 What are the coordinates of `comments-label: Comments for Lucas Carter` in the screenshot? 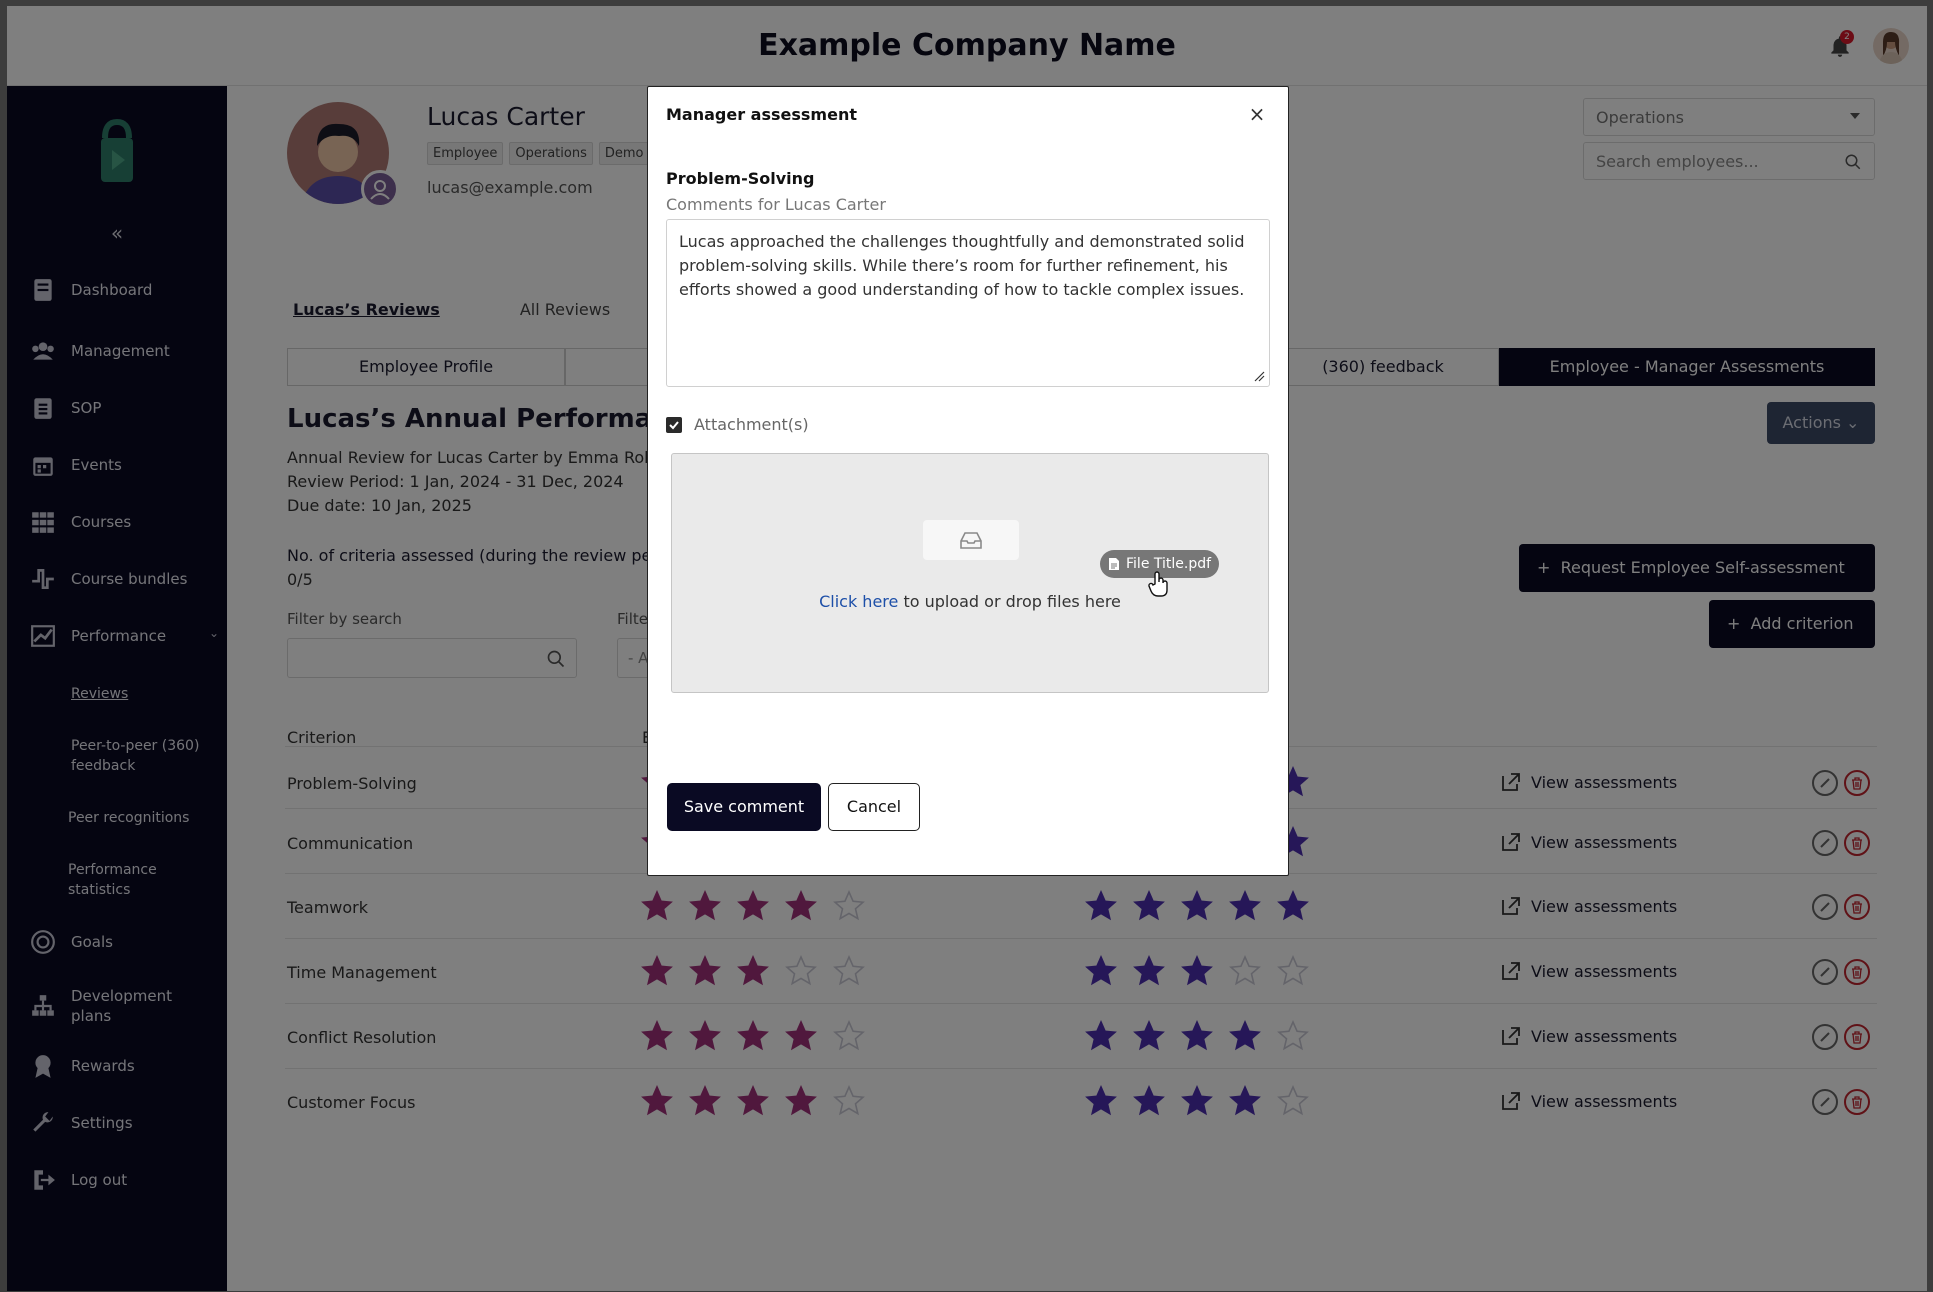 It's located at (776, 204).